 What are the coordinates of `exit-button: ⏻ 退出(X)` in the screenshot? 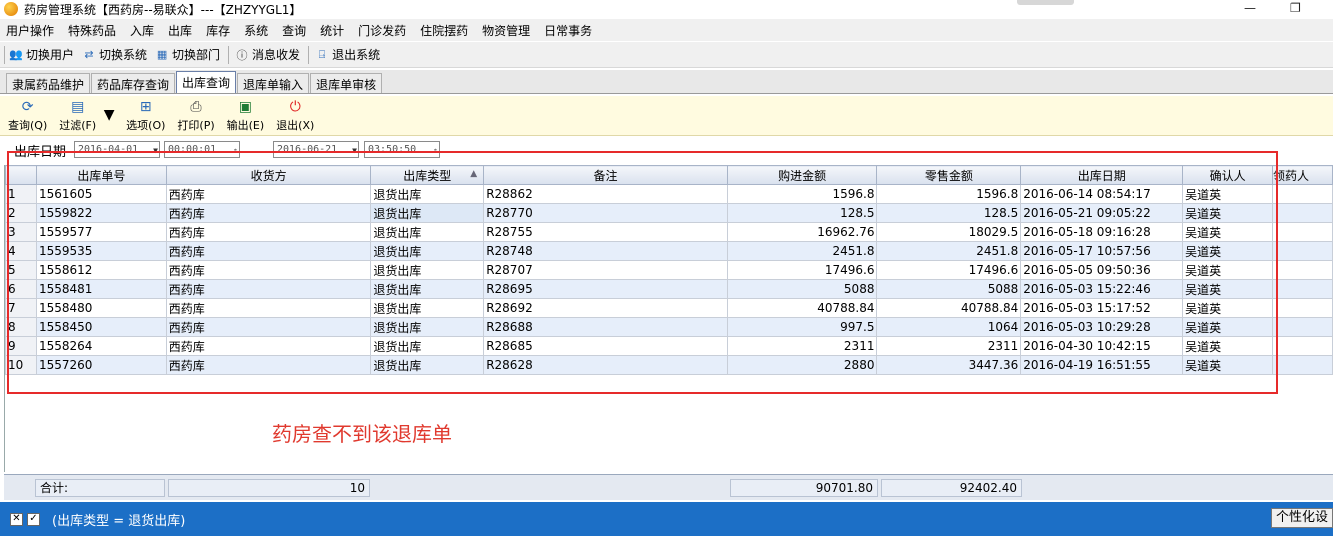 It's located at (295, 115).